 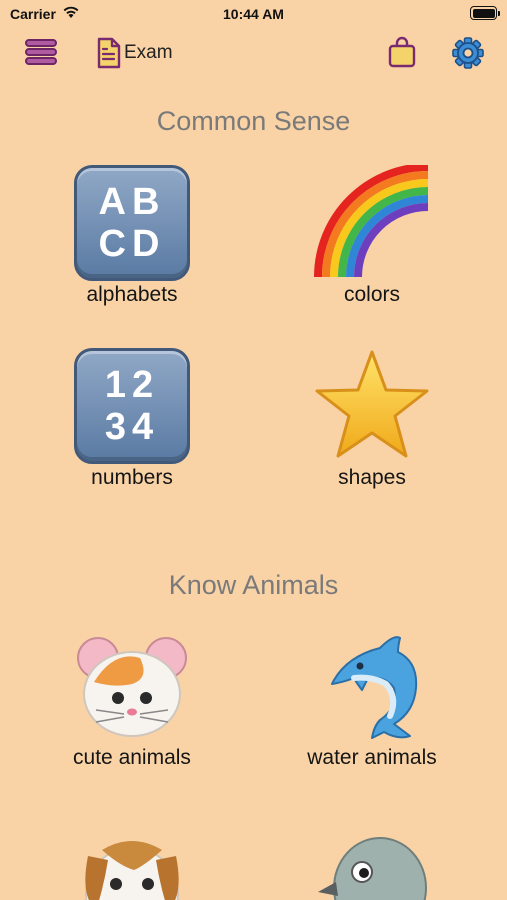 I want to click on tile-shapes: shapes, so click(x=372, y=433).